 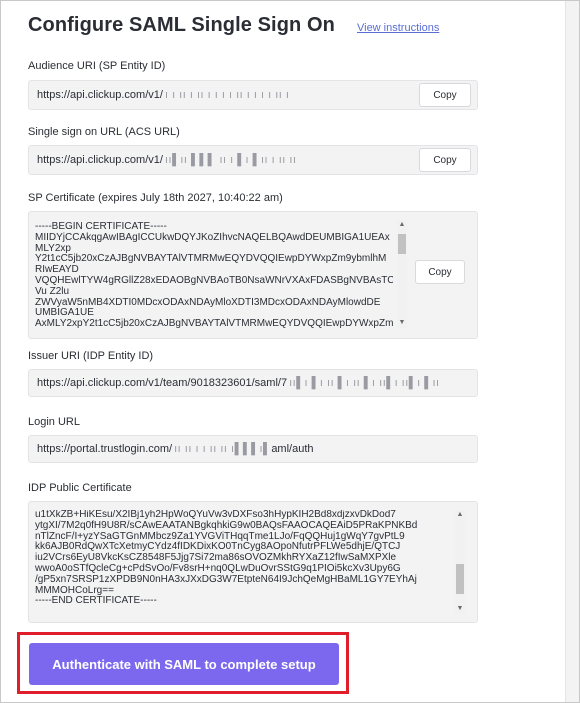 What do you see at coordinates (181, 25) in the screenshot?
I see `page-title: Configure SAML Single Sign On` at bounding box center [181, 25].